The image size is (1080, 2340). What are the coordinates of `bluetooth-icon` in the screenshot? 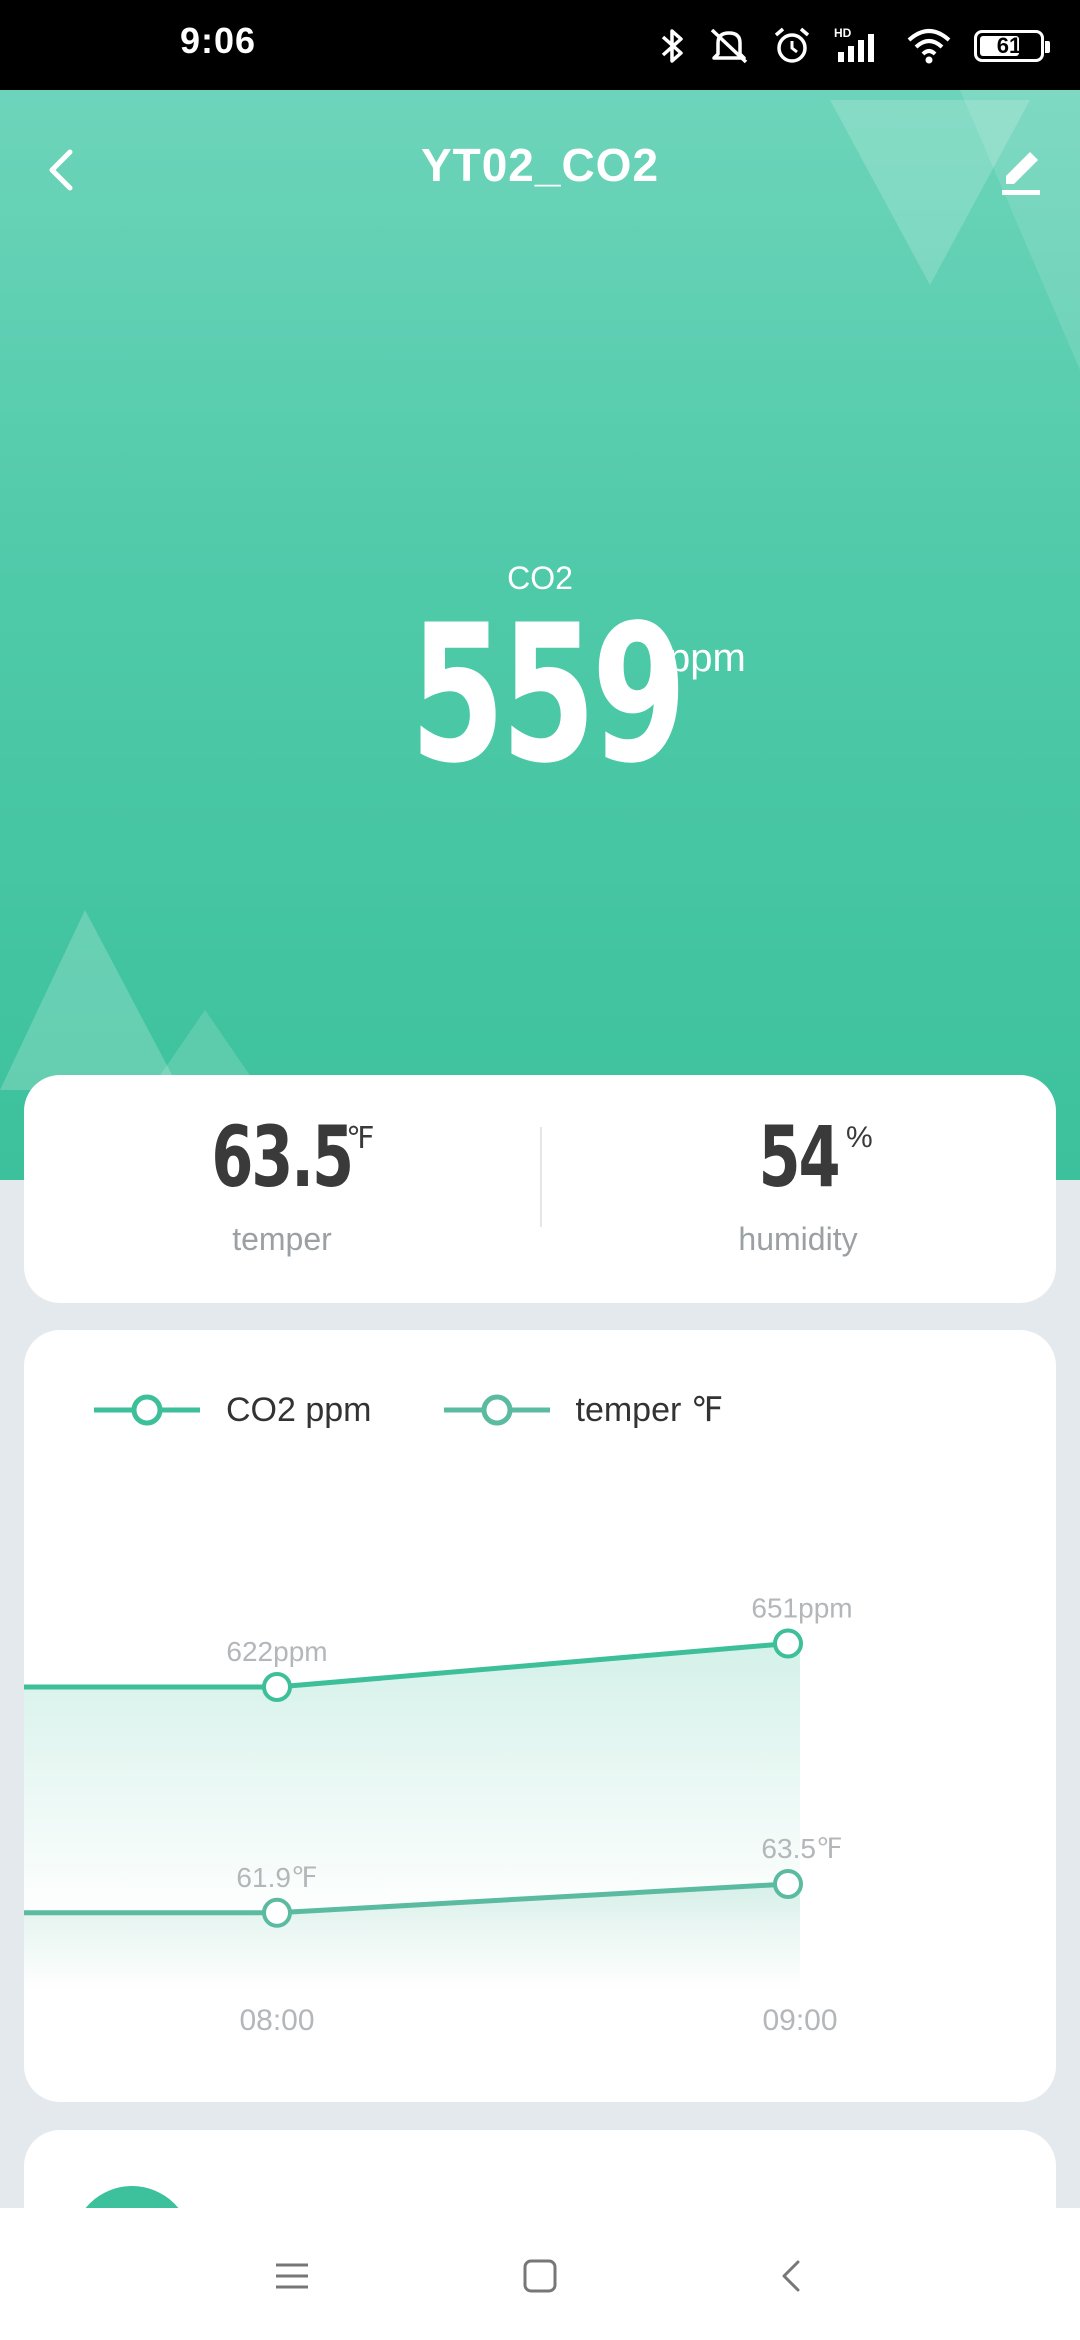 It's located at (672, 46).